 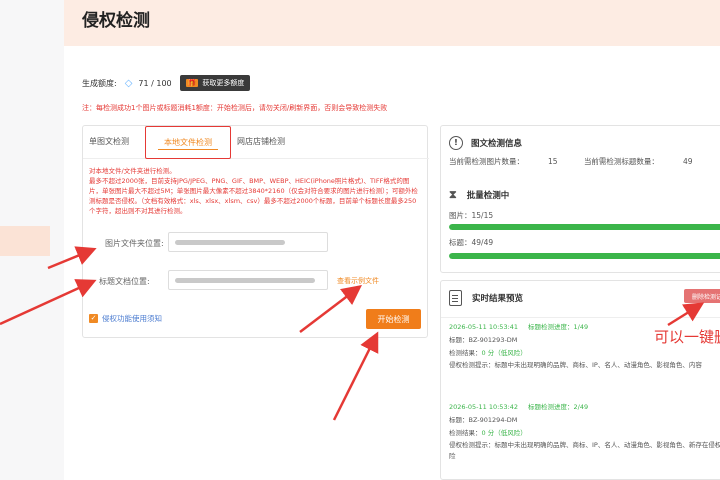 What do you see at coordinates (93, 318) in the screenshot?
I see `checkbox-checked-icon: ✓` at bounding box center [93, 318].